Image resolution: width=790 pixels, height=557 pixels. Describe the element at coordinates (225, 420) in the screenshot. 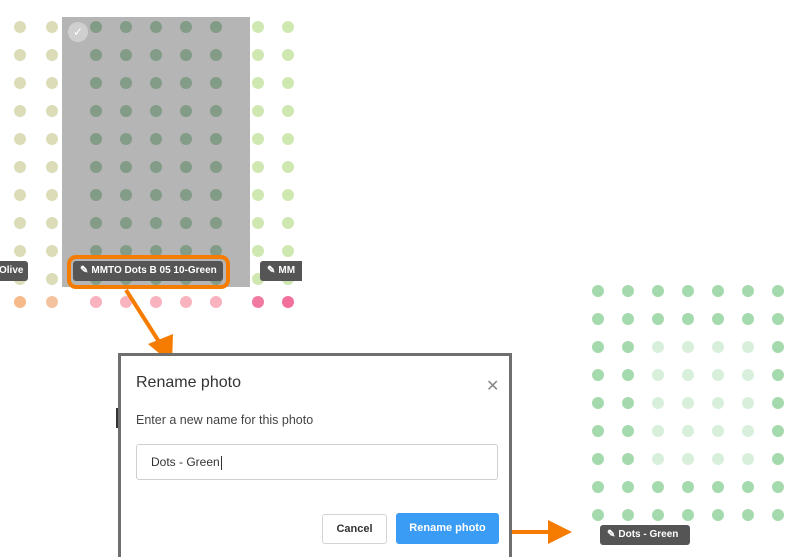

I see `dialog-description: Enter a new name for this photo` at that location.